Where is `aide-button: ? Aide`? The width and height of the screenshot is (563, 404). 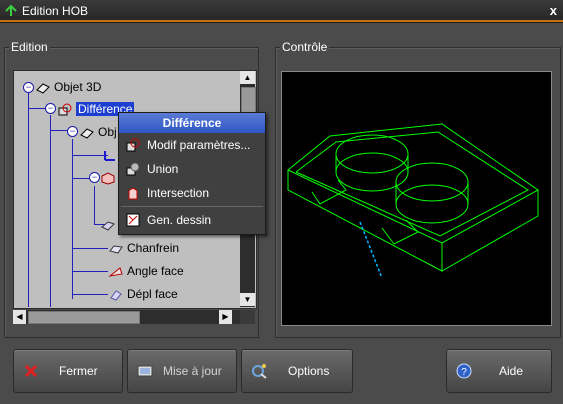
aide-button: ? Aide is located at coordinates (499, 371).